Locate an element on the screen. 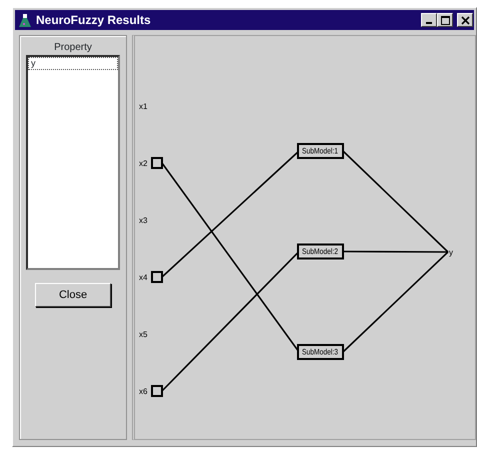 This screenshot has width=477, height=450. input-label: x2 is located at coordinates (143, 163).